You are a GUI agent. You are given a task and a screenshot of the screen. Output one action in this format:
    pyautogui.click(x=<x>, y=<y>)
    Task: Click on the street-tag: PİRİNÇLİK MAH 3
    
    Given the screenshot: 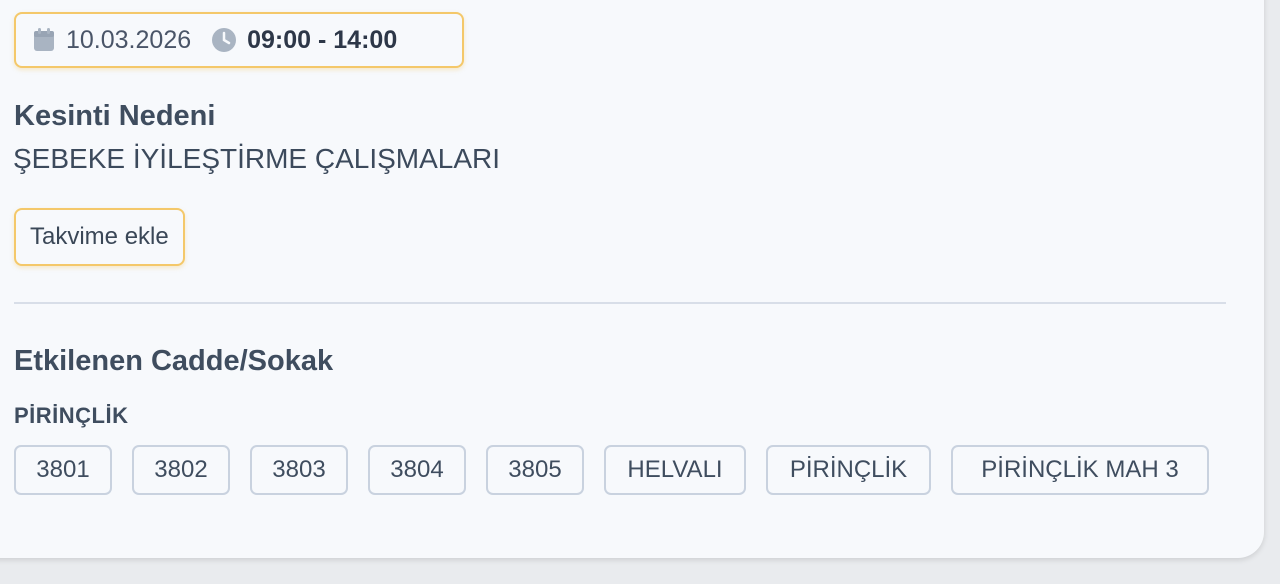 What is the action you would take?
    pyautogui.click(x=1080, y=470)
    